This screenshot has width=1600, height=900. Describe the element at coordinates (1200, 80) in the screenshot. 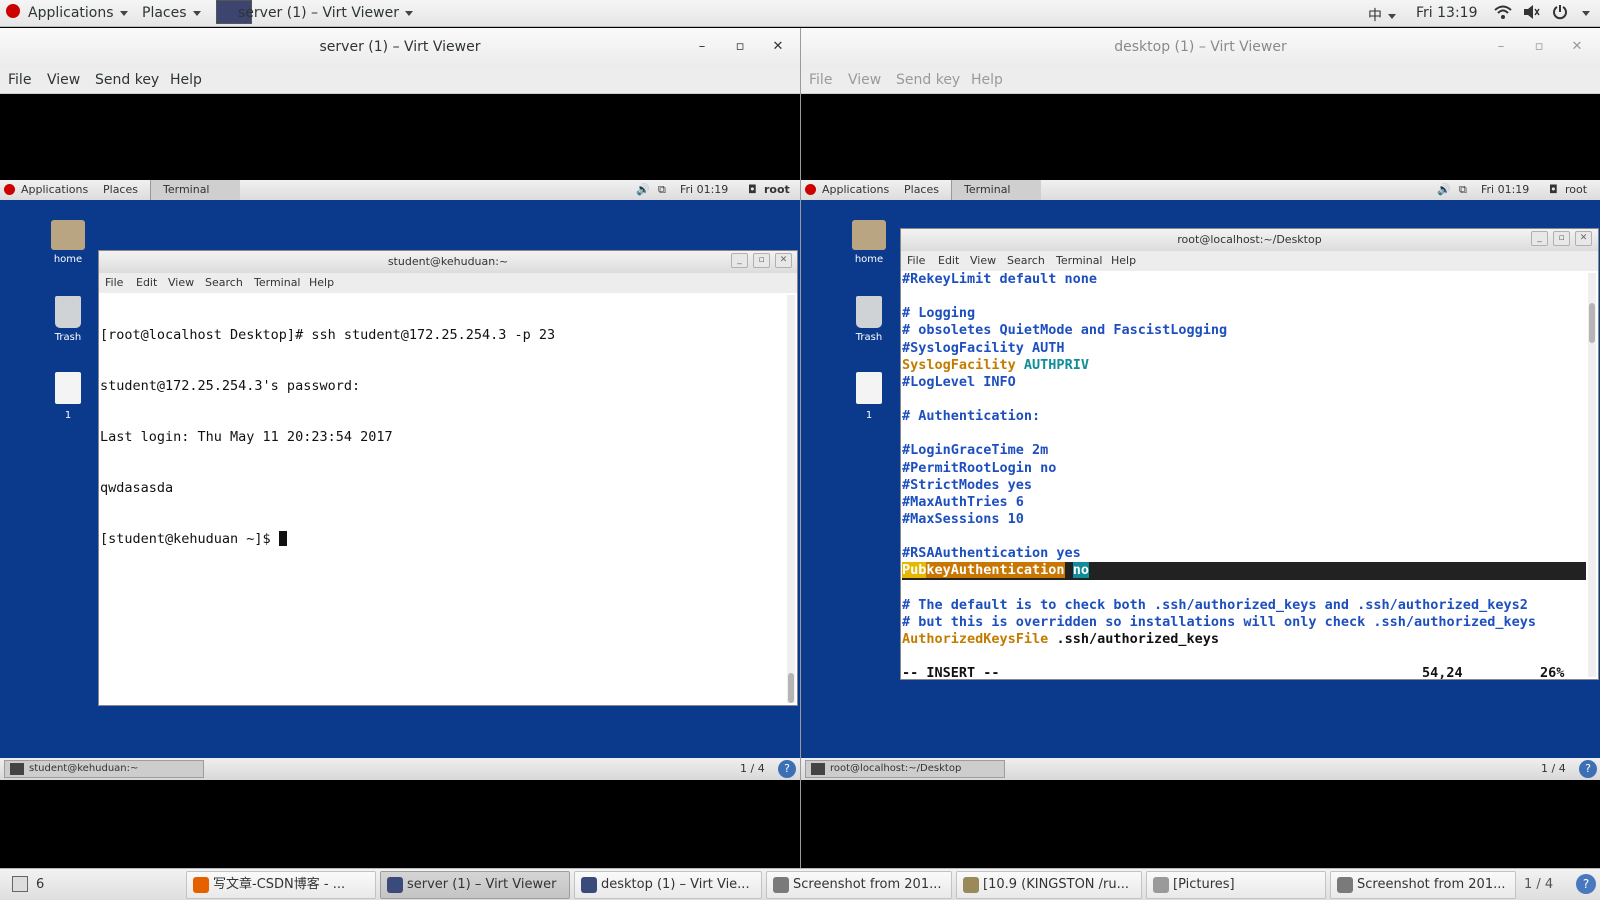

I see `menu-bar: File View Send key Help` at that location.